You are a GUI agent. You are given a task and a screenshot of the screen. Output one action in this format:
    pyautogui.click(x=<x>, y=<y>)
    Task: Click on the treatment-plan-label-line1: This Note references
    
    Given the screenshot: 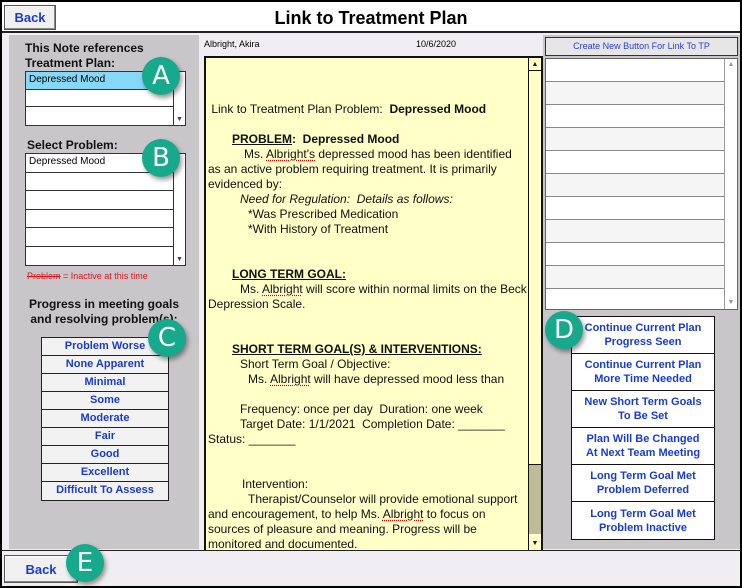 What is the action you would take?
    pyautogui.click(x=84, y=48)
    